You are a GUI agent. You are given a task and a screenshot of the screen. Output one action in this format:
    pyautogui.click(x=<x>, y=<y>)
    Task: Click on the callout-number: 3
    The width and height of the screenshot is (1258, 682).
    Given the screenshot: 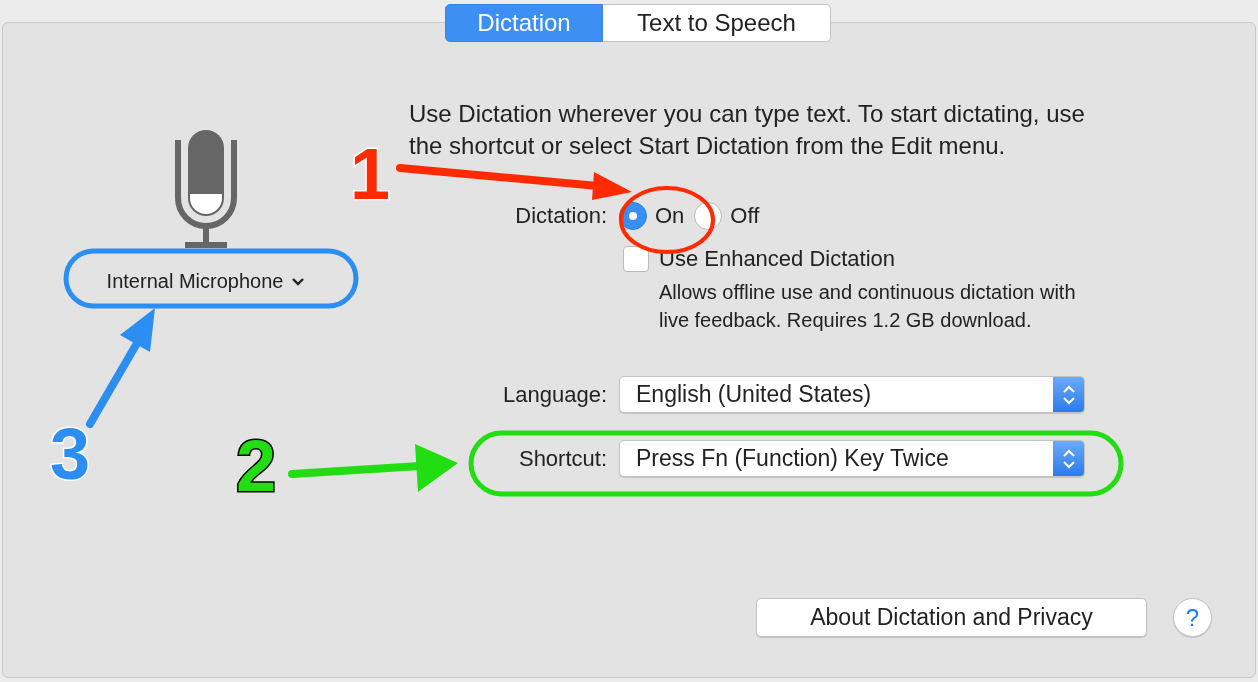 What is the action you would take?
    pyautogui.click(x=70, y=454)
    